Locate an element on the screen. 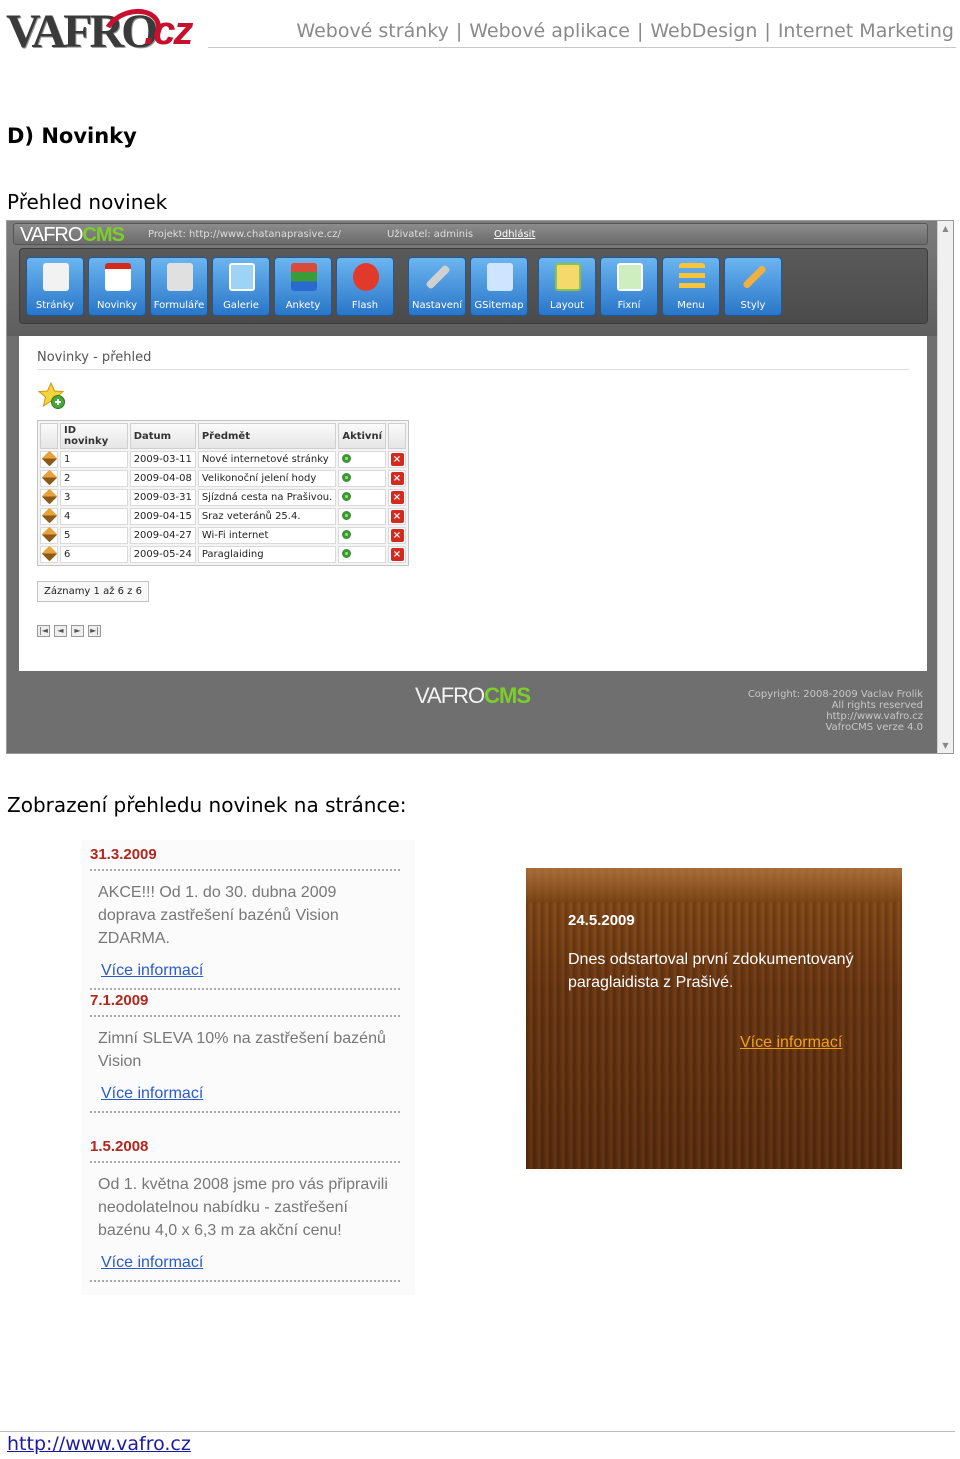 This screenshot has width=960, height=1459. tool-gsitemap: GSitemap is located at coordinates (499, 286).